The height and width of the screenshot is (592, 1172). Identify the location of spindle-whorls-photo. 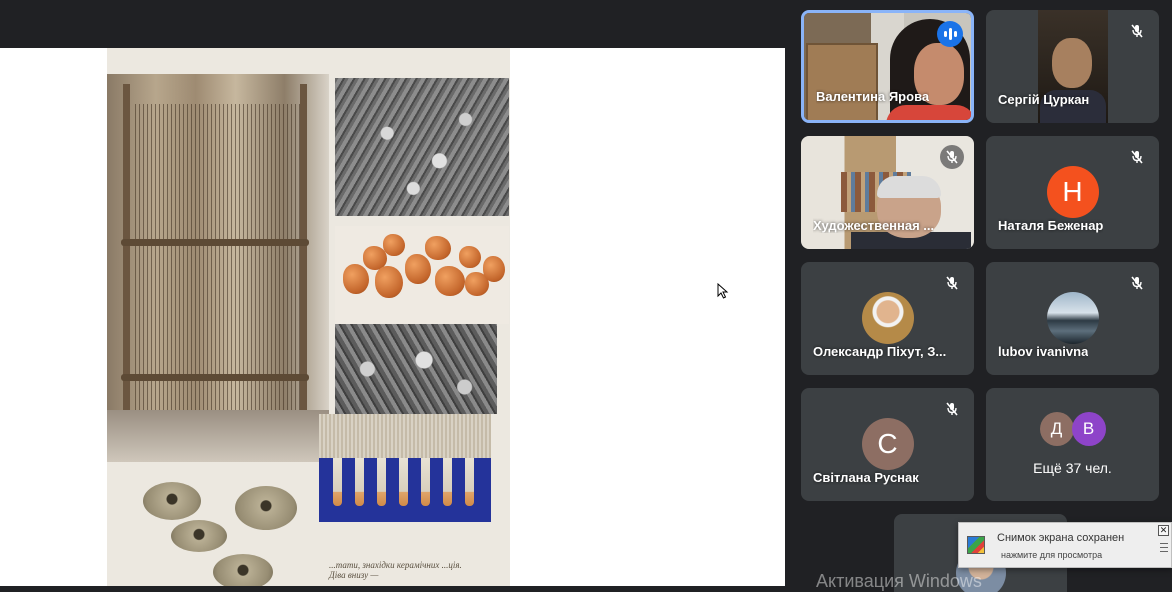
(213, 524).